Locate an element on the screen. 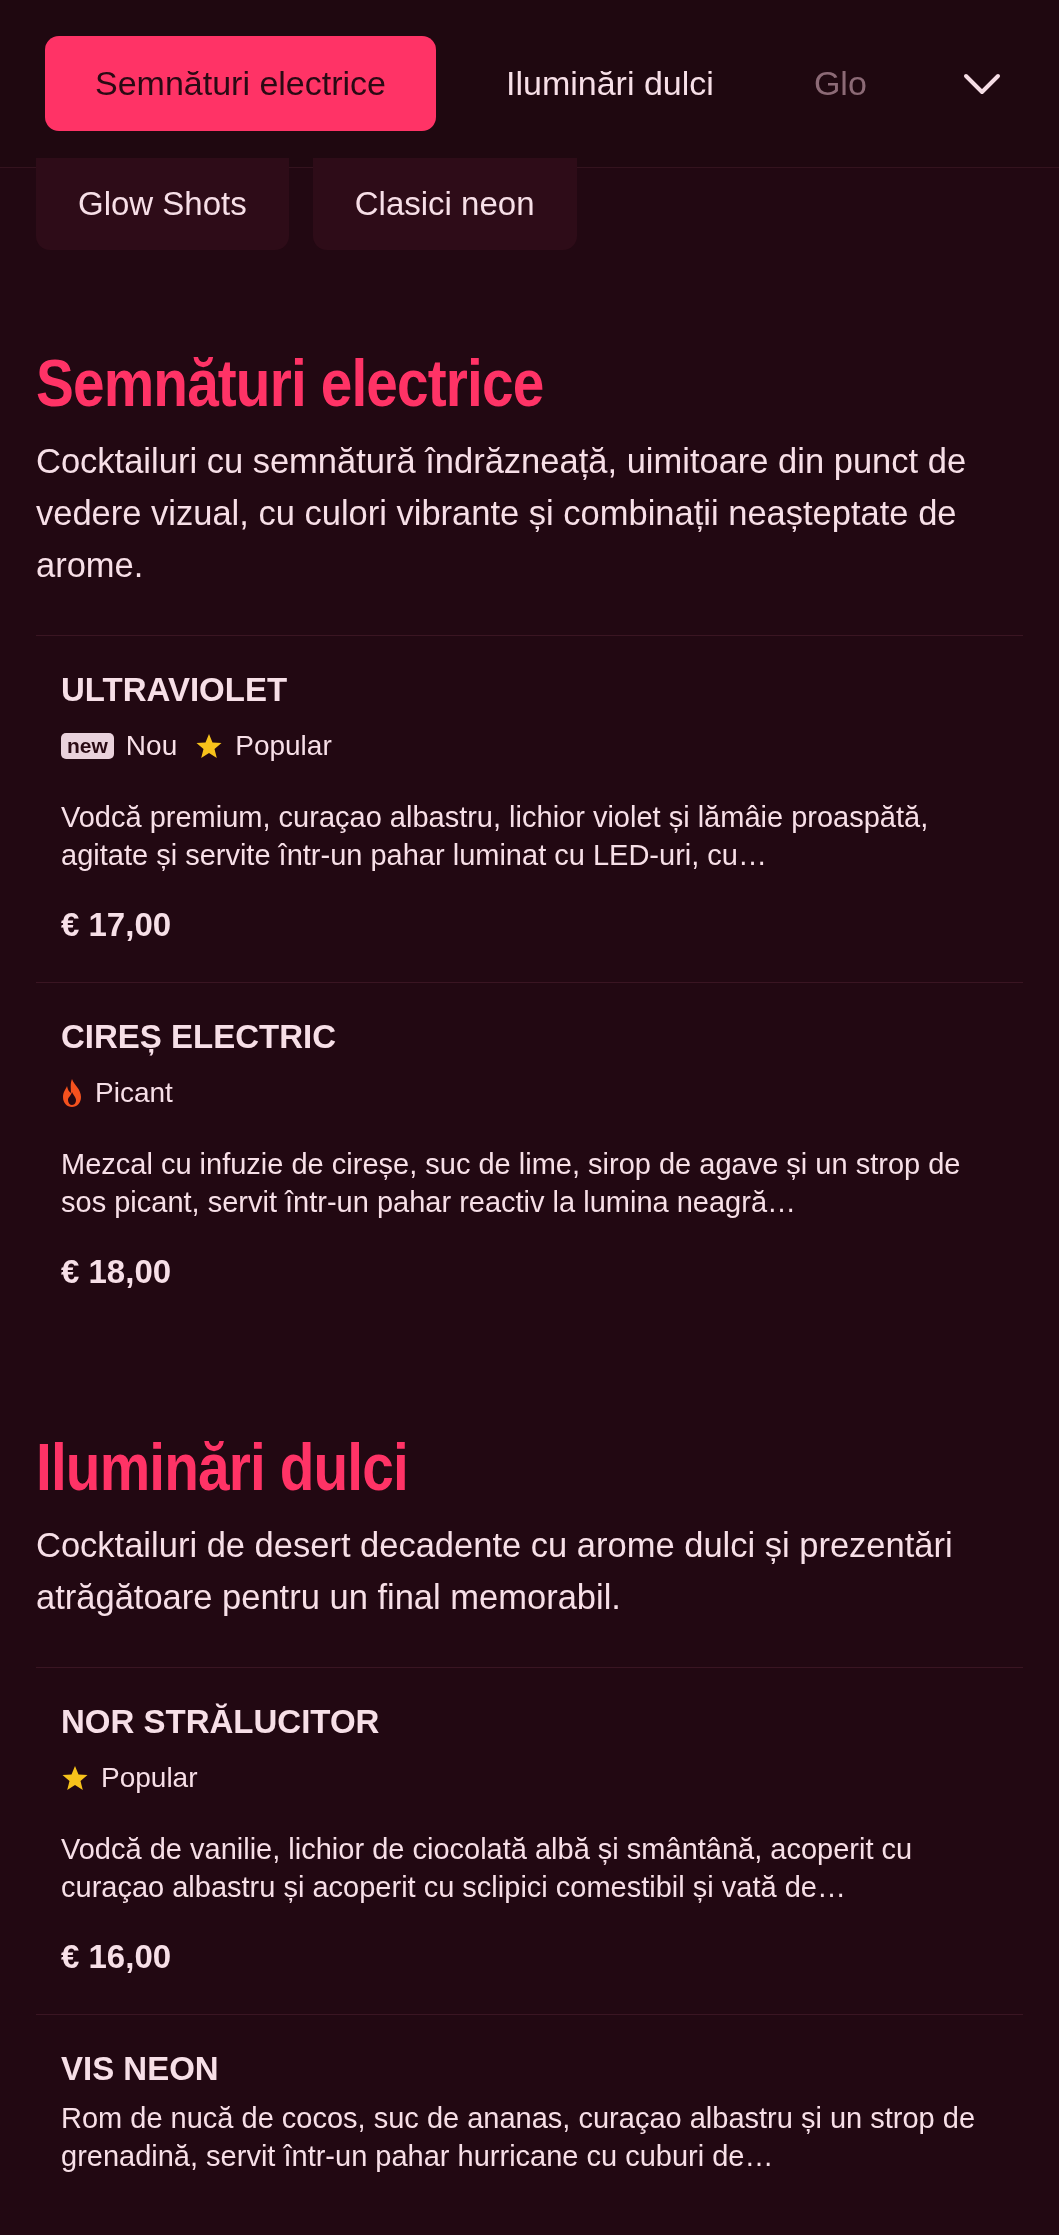  item-price: € 16,00 is located at coordinates (117, 1957).